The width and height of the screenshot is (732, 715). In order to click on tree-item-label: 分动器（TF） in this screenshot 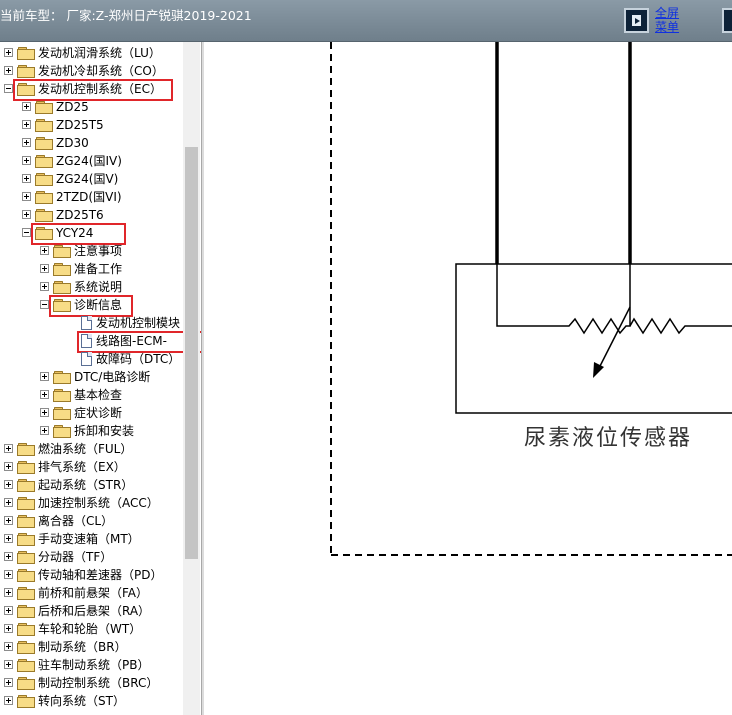, I will do `click(75, 557)`.